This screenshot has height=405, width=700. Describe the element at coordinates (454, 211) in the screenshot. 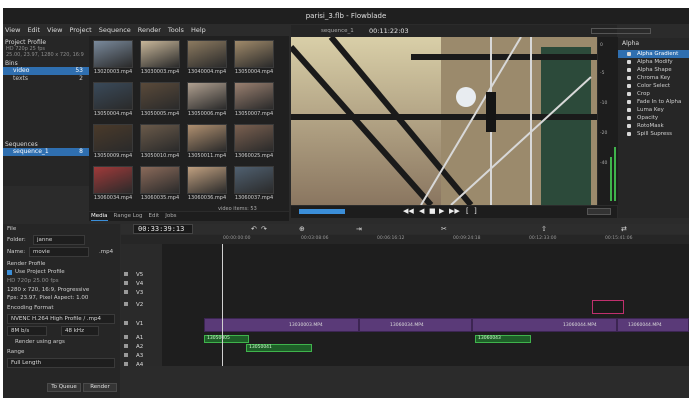

I see `next-frame-icon: ▶▶` at that location.